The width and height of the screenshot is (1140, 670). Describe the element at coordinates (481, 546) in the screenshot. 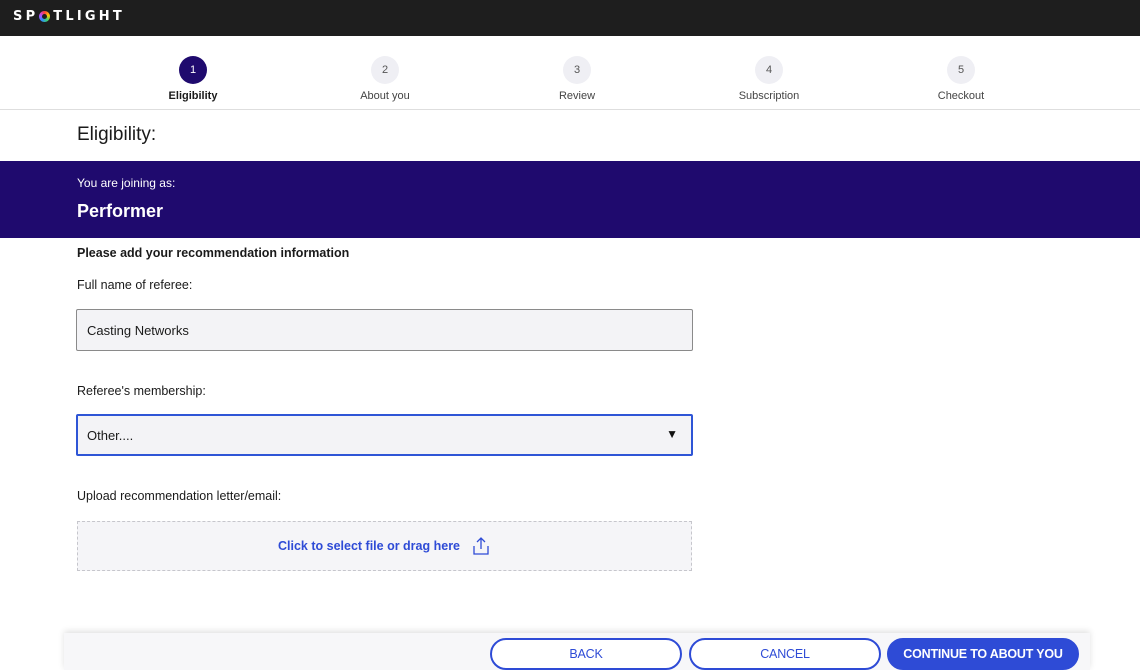

I see `upload-icon` at that location.